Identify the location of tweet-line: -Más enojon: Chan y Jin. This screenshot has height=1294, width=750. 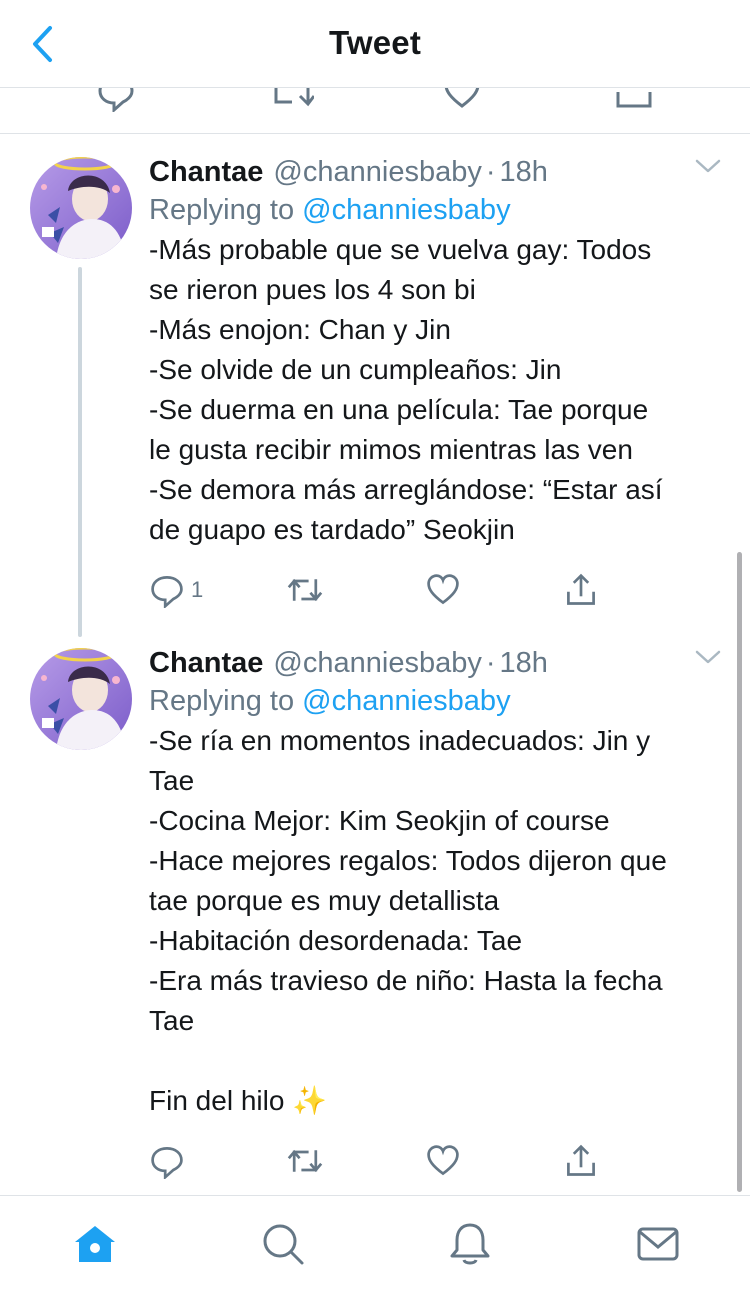
(300, 329).